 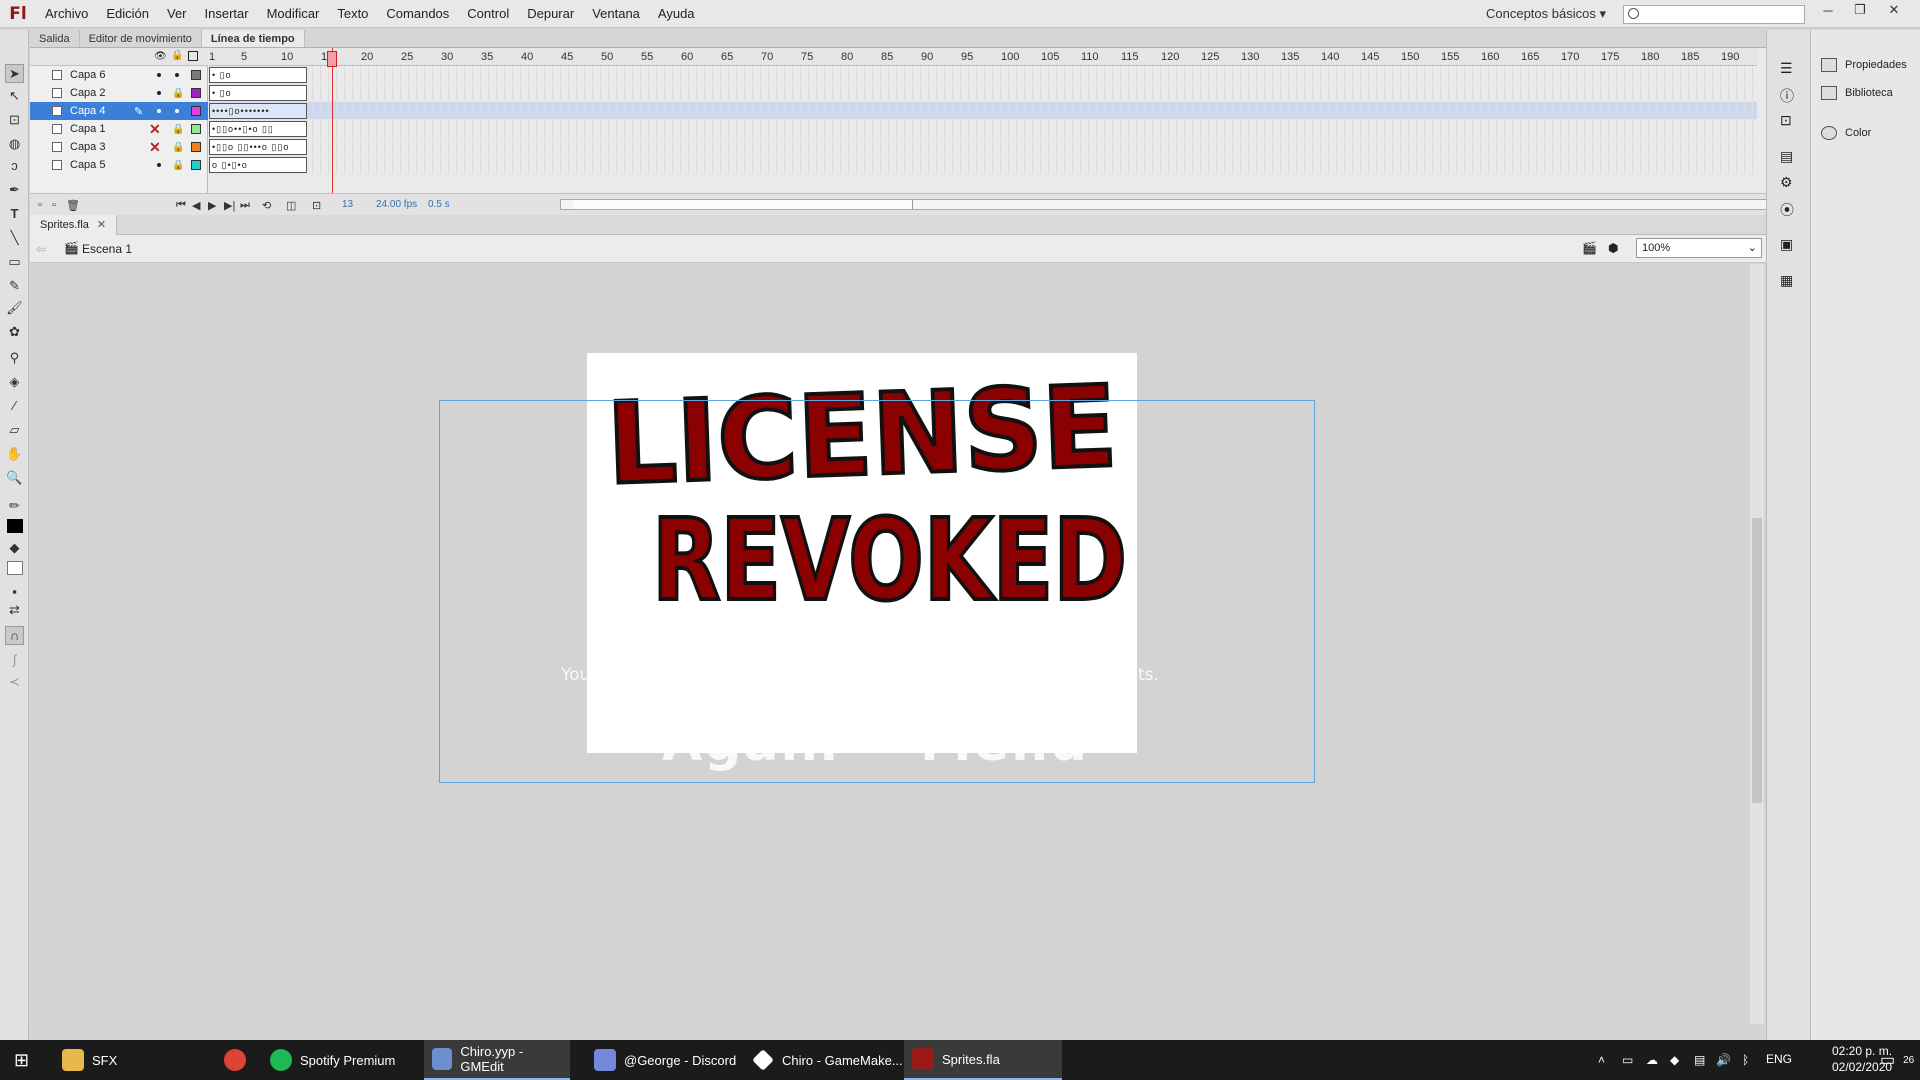 I want to click on search-input, so click(x=1714, y=14).